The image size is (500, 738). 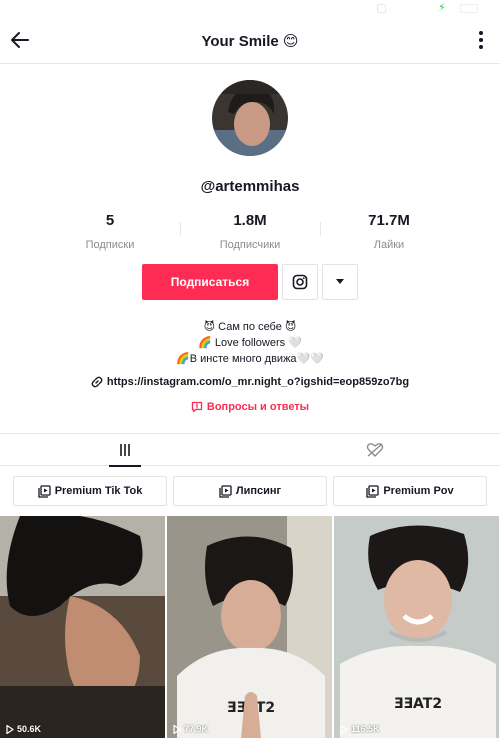 What do you see at coordinates (250, 327) in the screenshot?
I see `bio-line: 😈 Сам по себе 😈` at bounding box center [250, 327].